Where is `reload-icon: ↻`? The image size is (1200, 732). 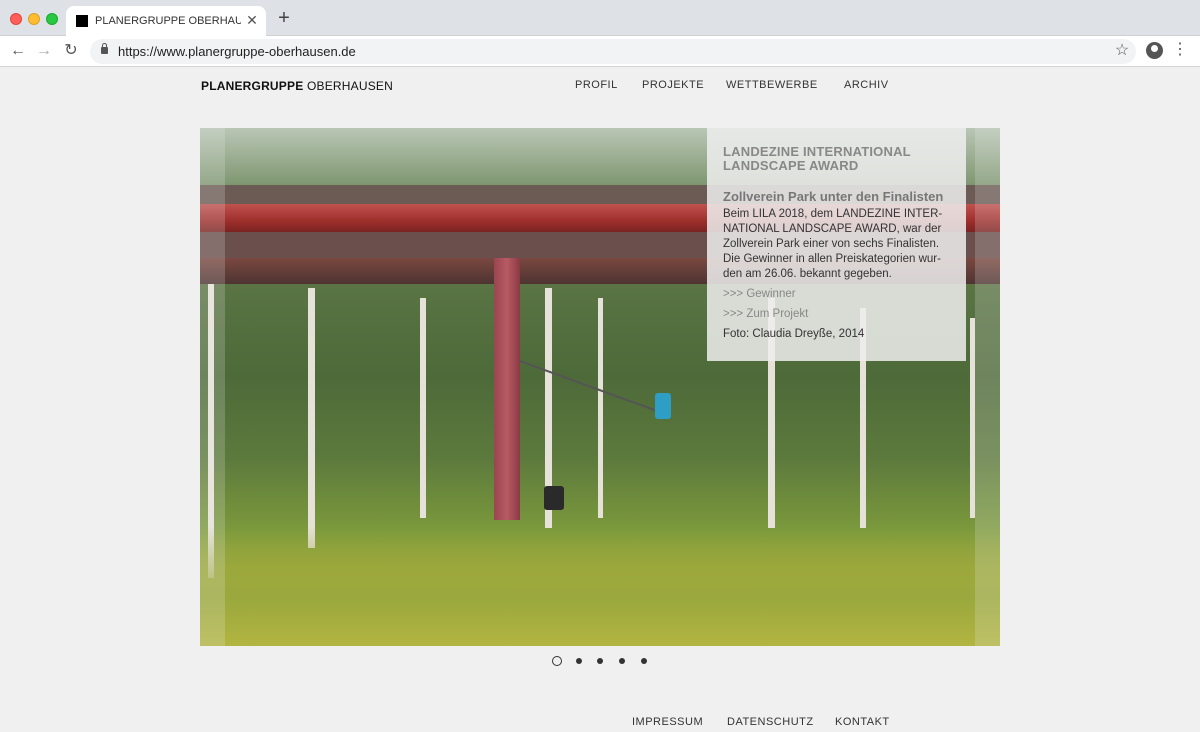 reload-icon: ↻ is located at coordinates (71, 51).